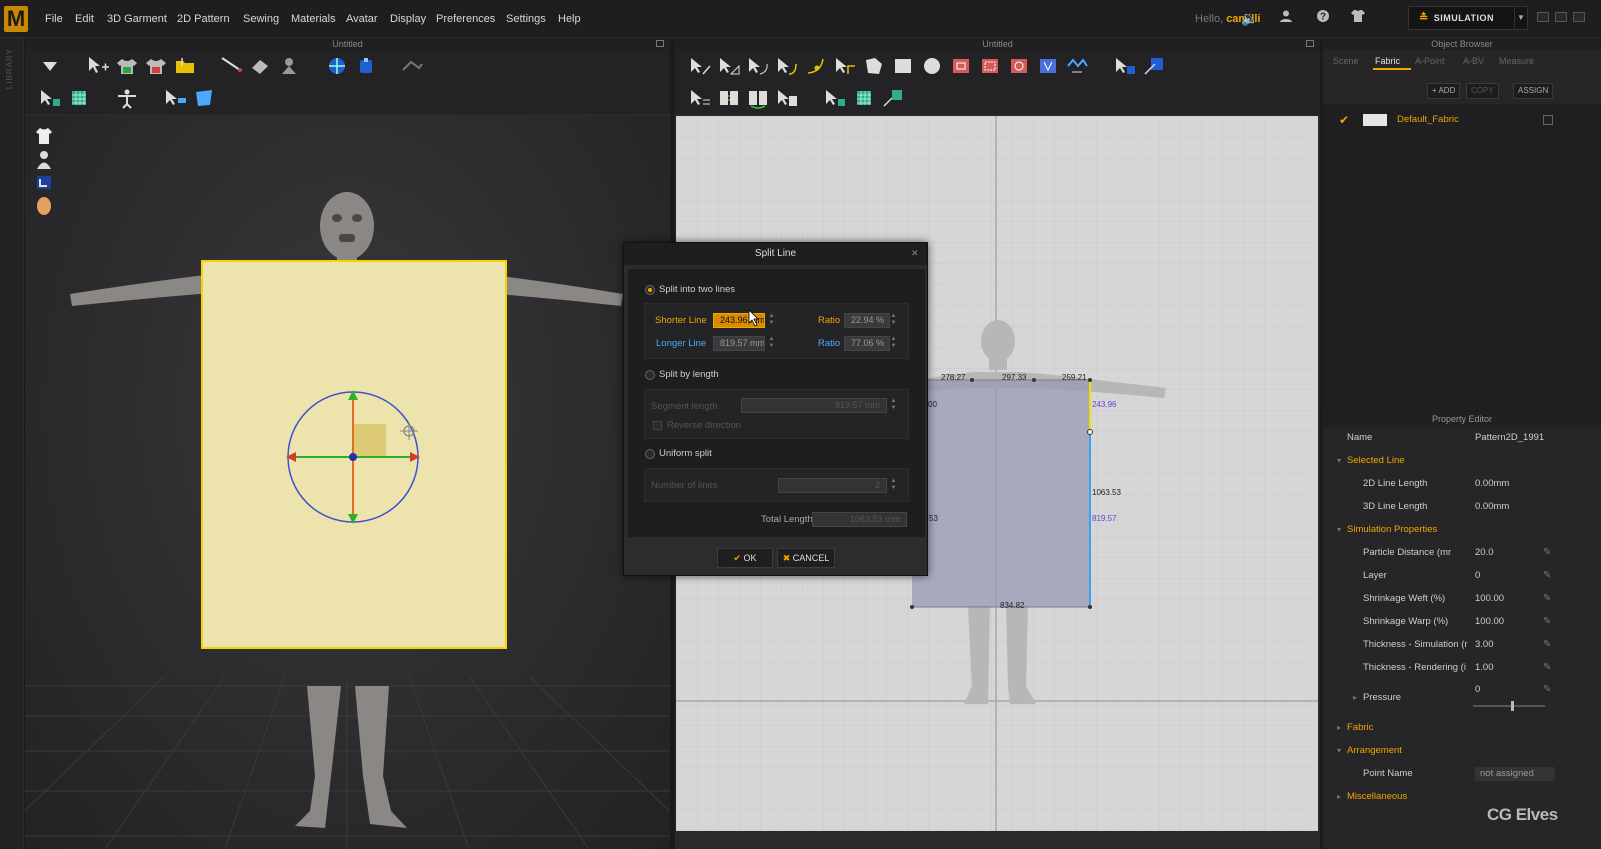 The width and height of the screenshot is (1601, 849). I want to click on assign-button: ASSIGN, so click(1533, 91).